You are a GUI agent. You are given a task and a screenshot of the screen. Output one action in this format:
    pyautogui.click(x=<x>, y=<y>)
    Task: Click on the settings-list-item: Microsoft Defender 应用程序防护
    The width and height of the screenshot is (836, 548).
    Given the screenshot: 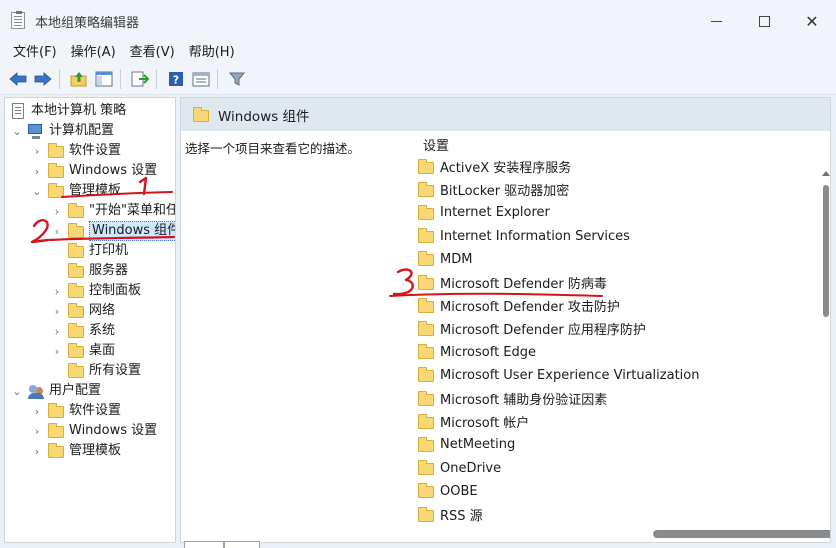 What is the action you would take?
    pyautogui.click(x=531, y=328)
    